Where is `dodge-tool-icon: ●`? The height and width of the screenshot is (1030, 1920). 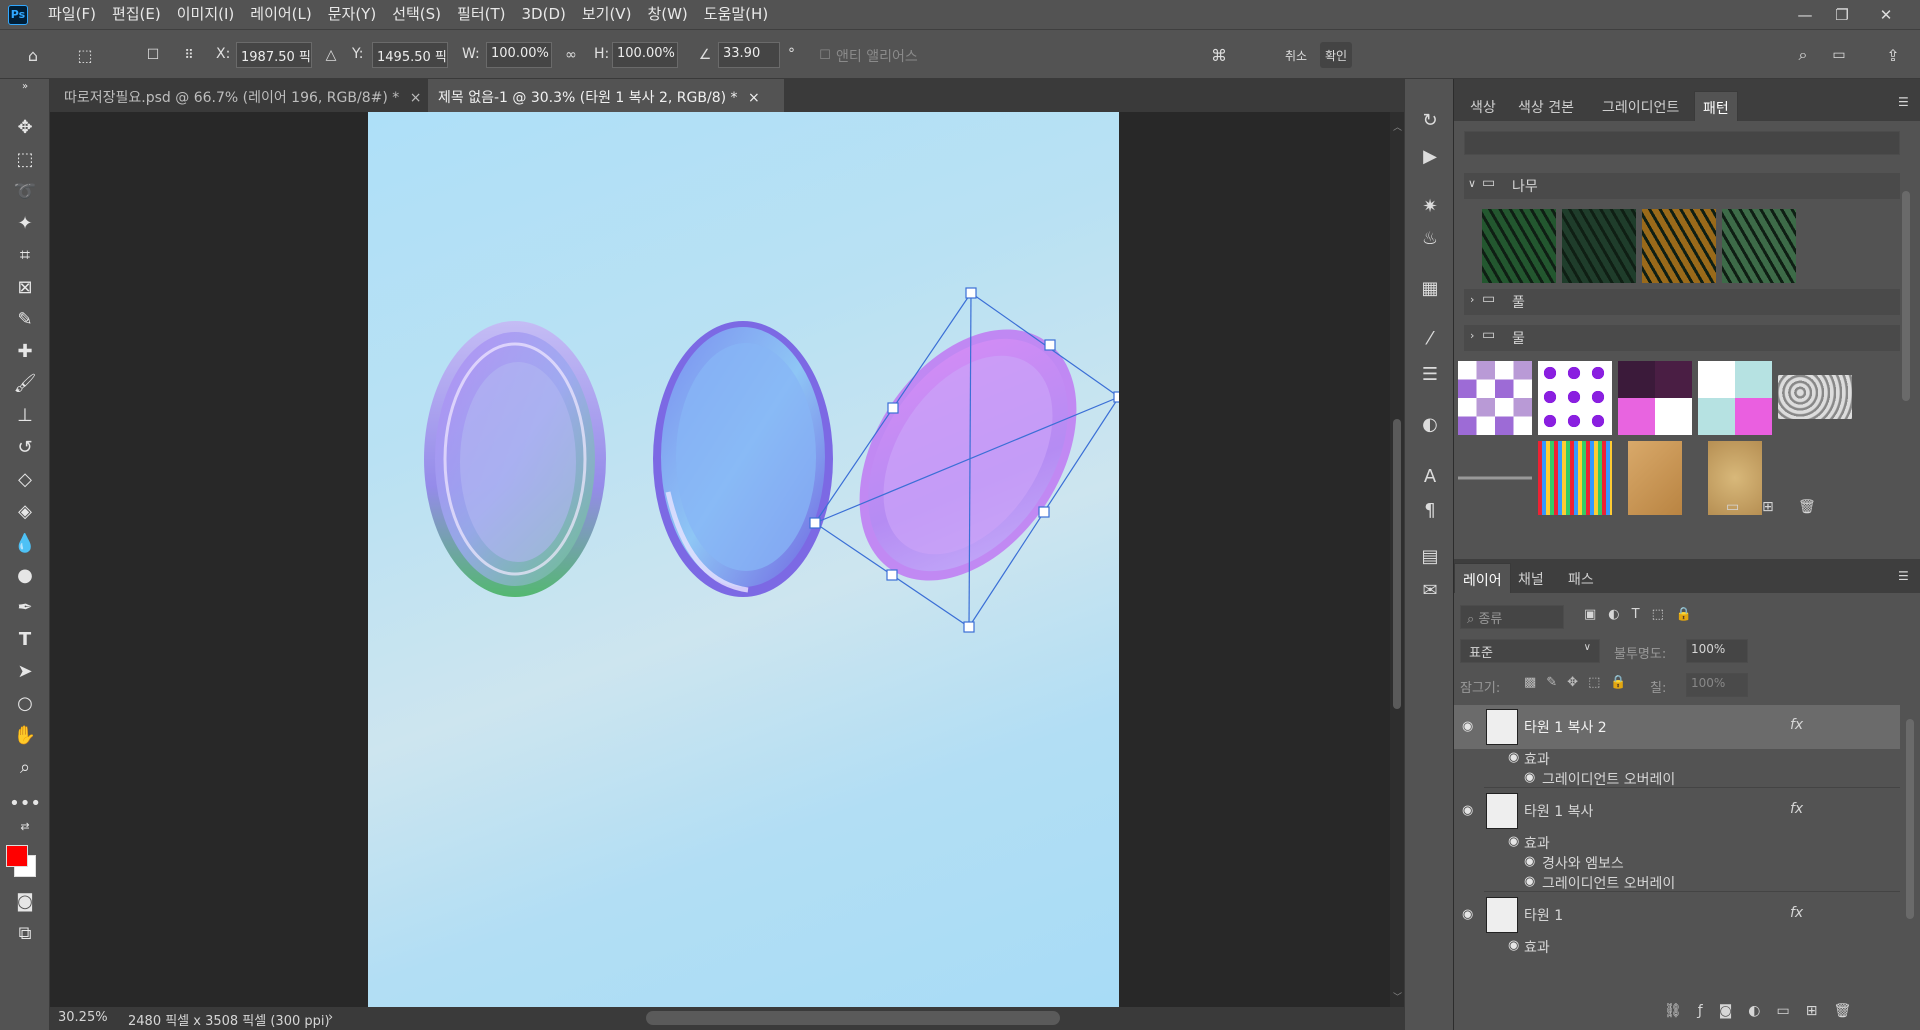
dodge-tool-icon: ● is located at coordinates (25, 575).